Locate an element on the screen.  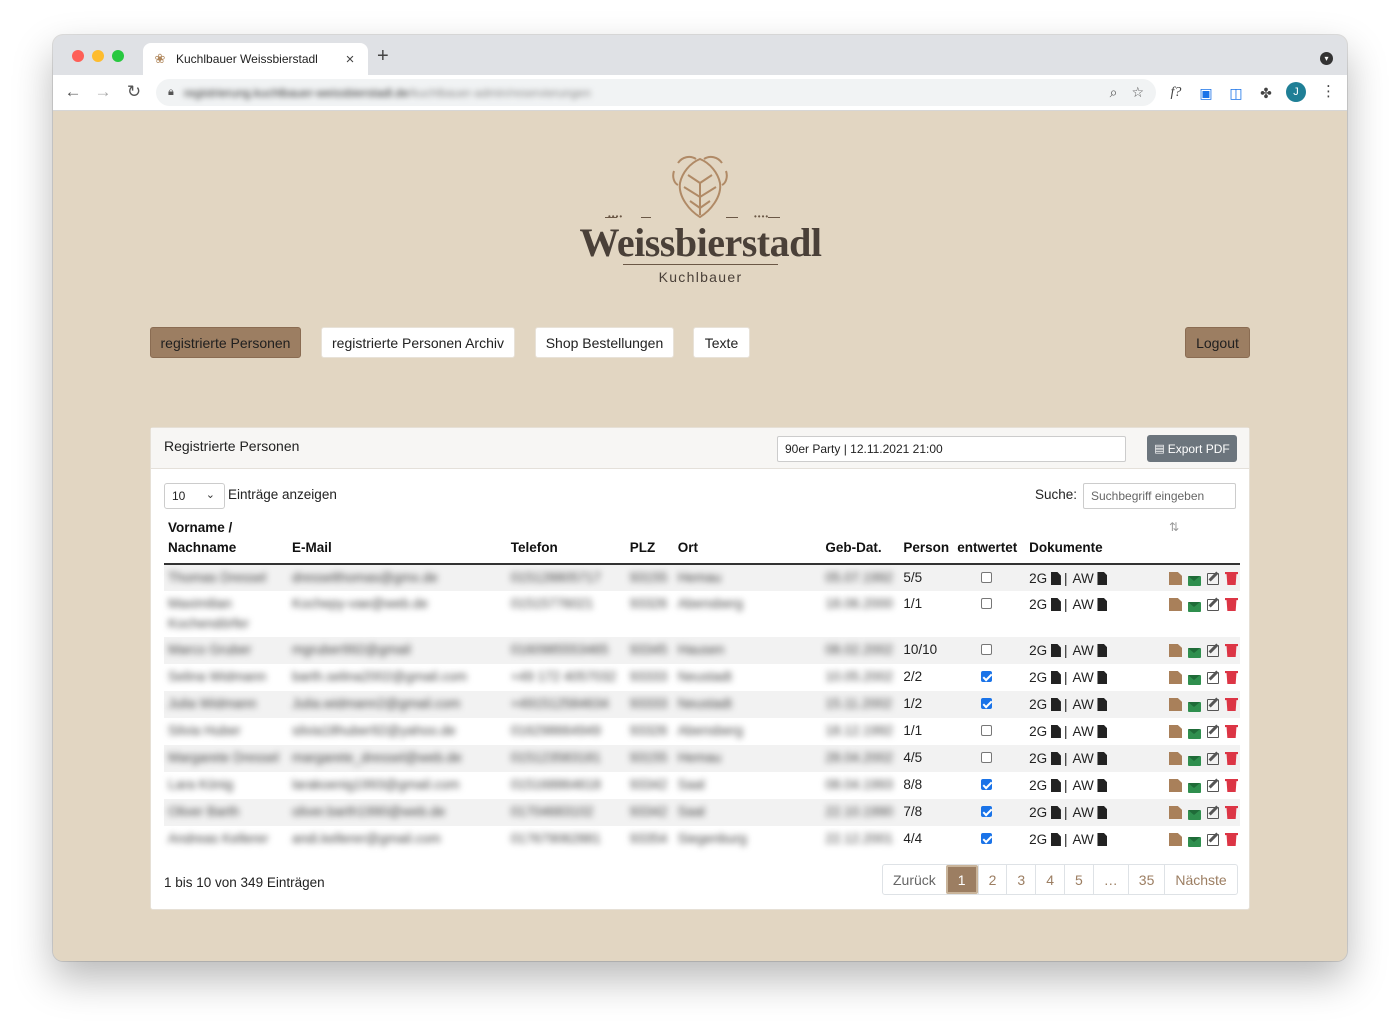
nav-registered-persons-archive: registrierte Personen Archiv is located at coordinates (418, 342).